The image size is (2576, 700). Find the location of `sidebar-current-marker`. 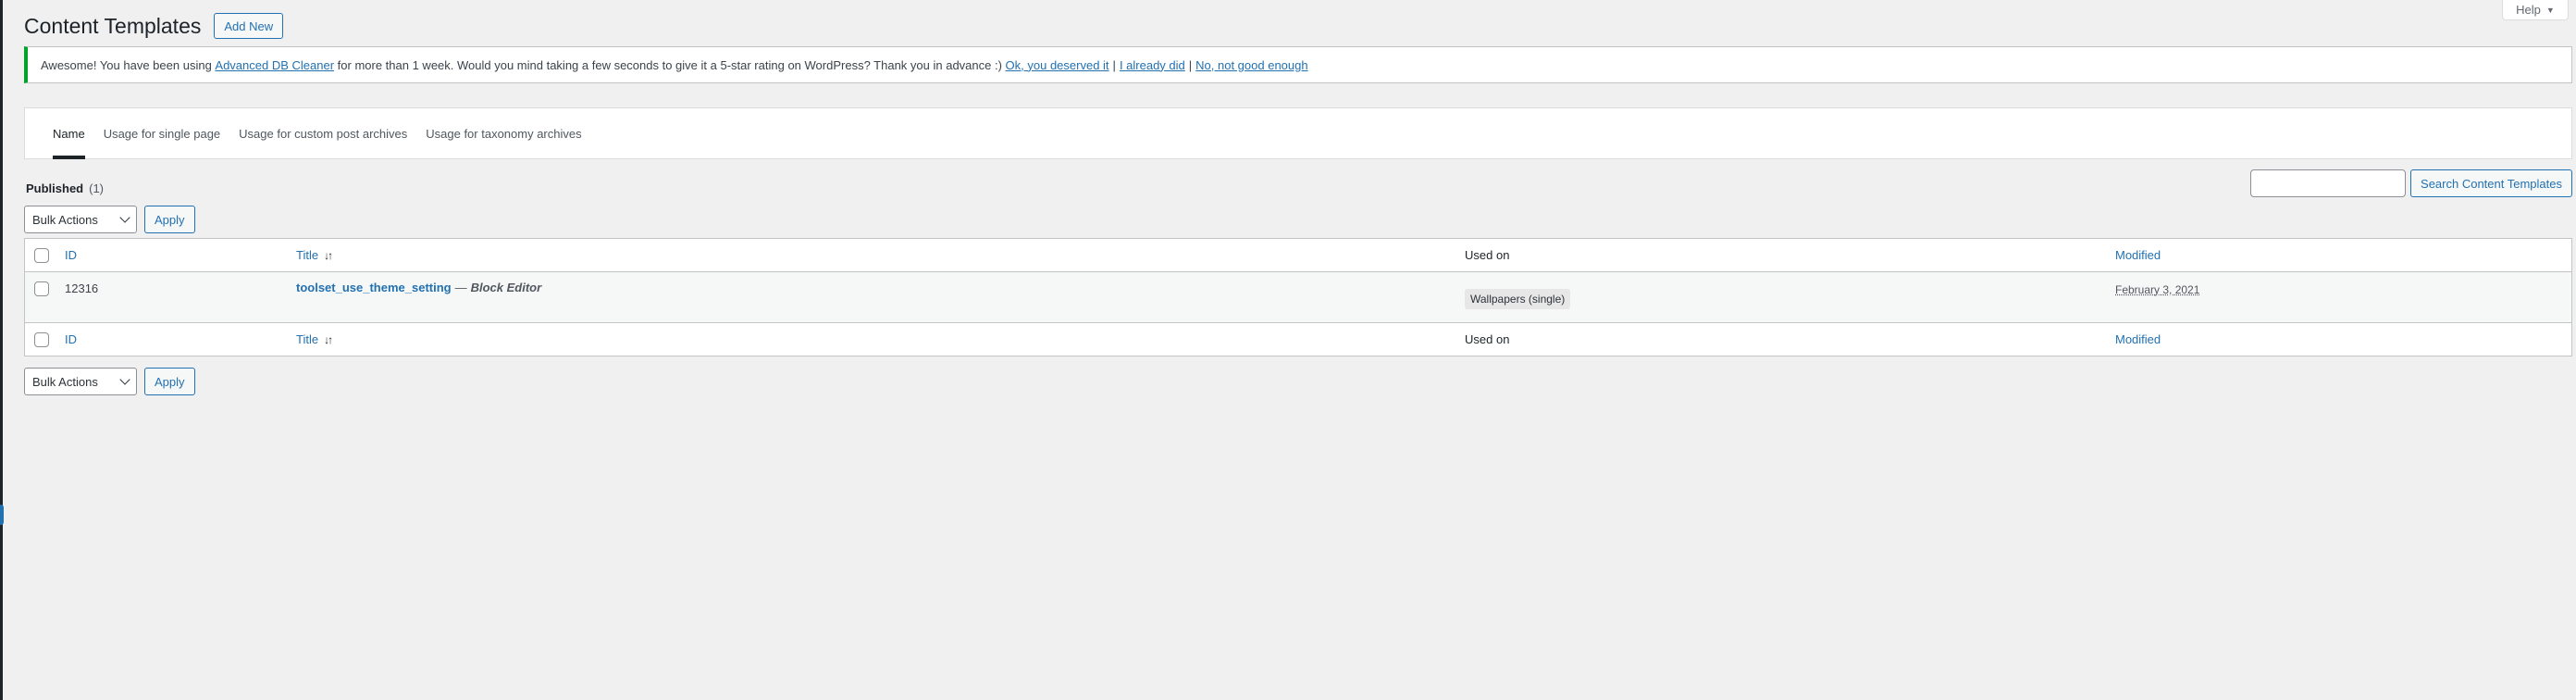

sidebar-current-marker is located at coordinates (2, 515).